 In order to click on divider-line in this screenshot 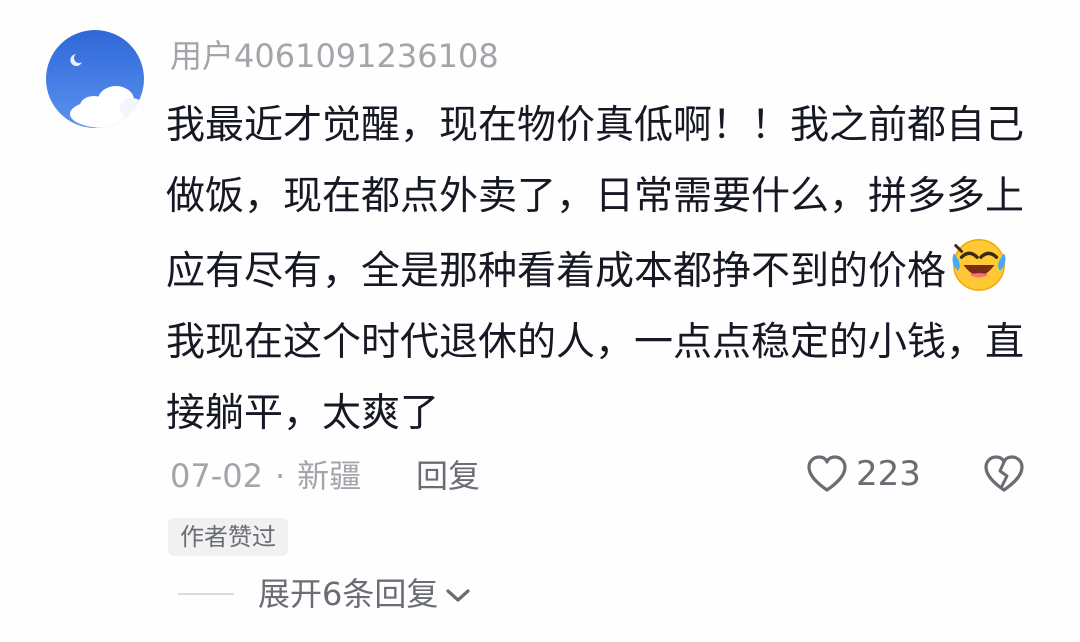, I will do `click(206, 594)`.